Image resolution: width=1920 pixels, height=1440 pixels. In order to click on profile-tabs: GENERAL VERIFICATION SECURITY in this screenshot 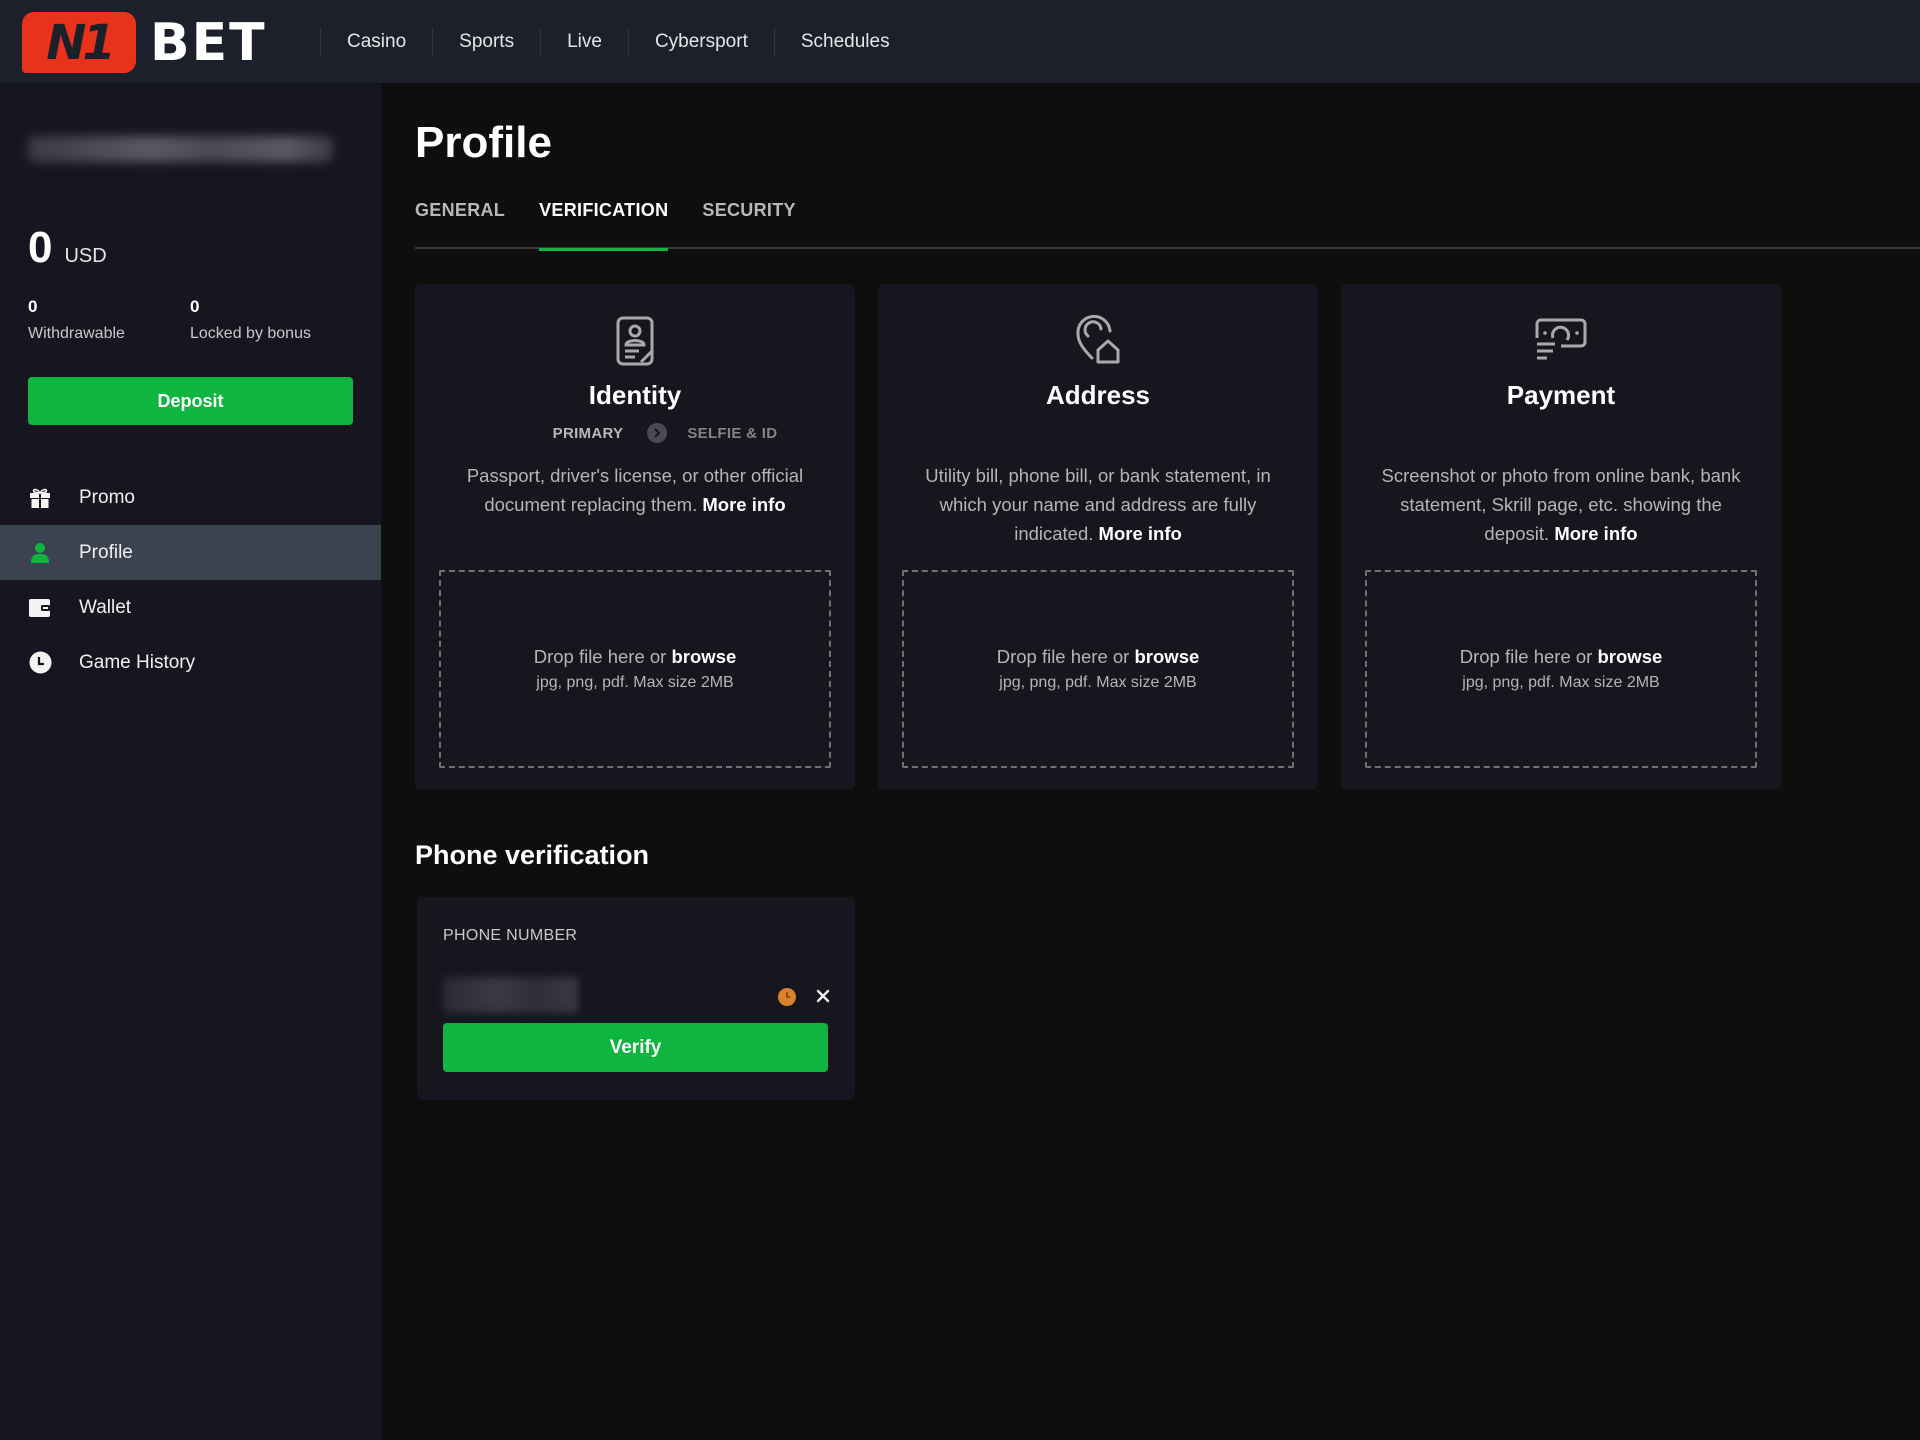, I will do `click(1167, 223)`.